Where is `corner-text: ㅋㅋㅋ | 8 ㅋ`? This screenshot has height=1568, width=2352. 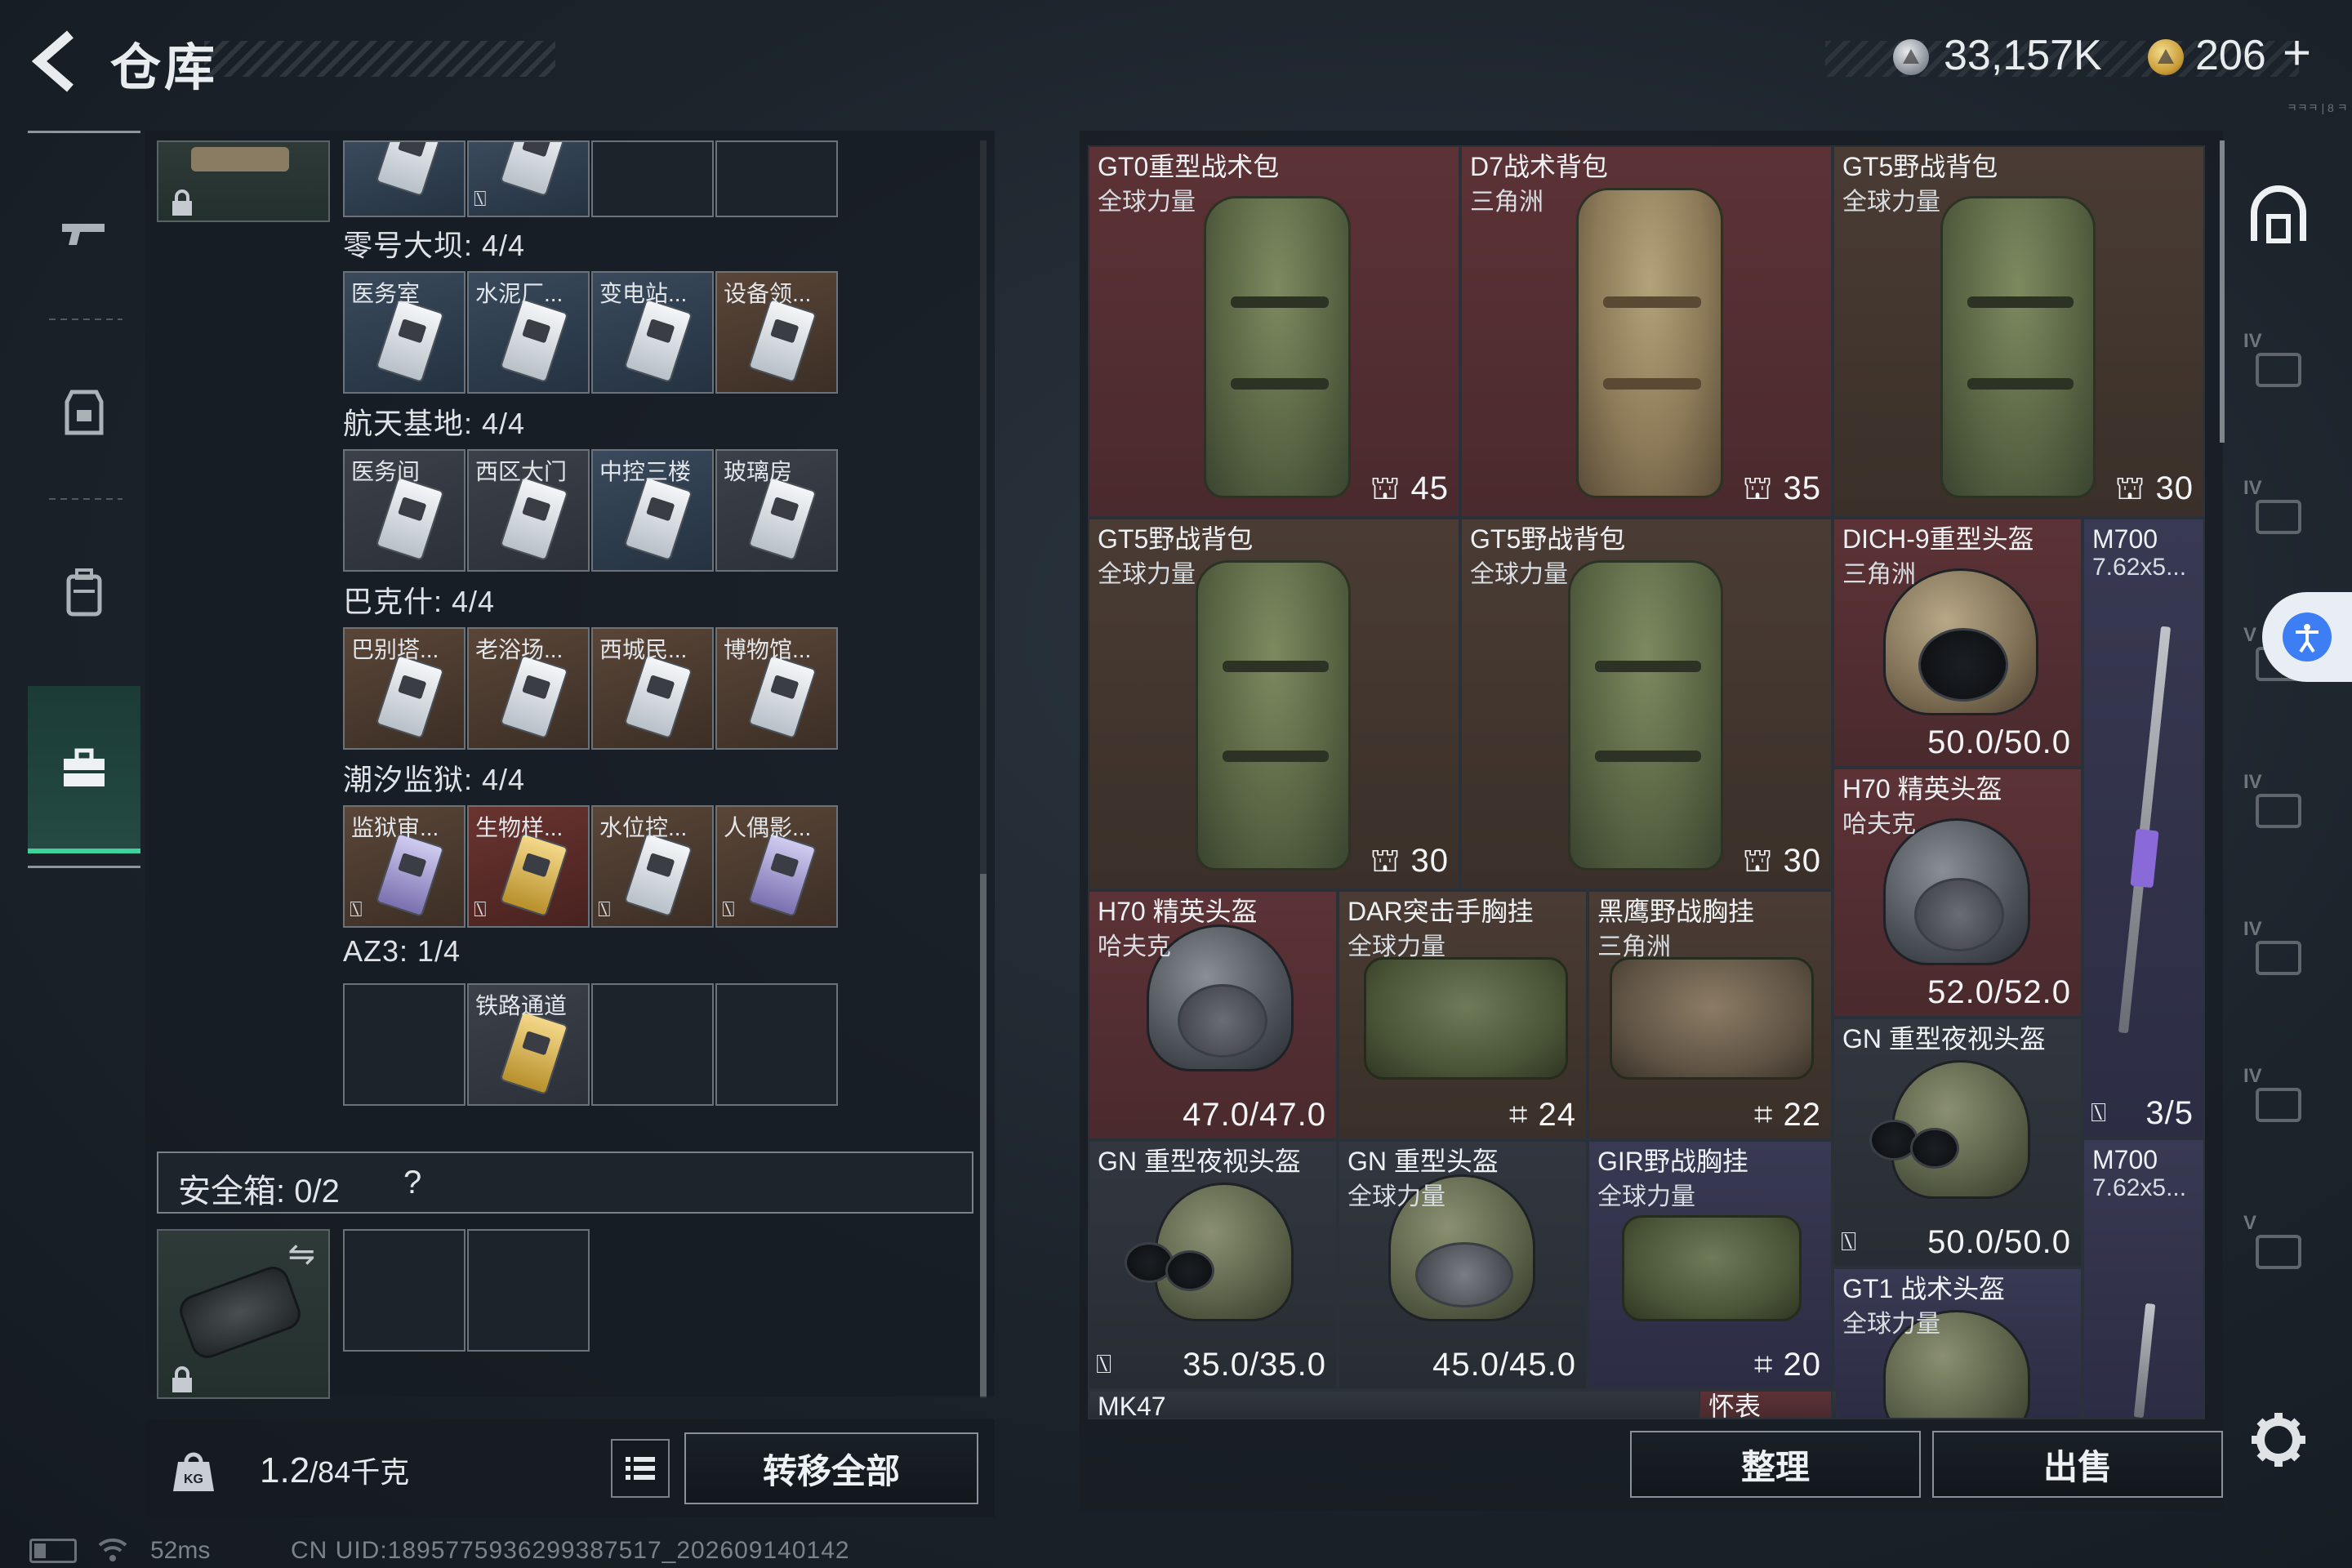
corner-text: ㅋㅋㅋ | 8 ㅋ is located at coordinates (2317, 107).